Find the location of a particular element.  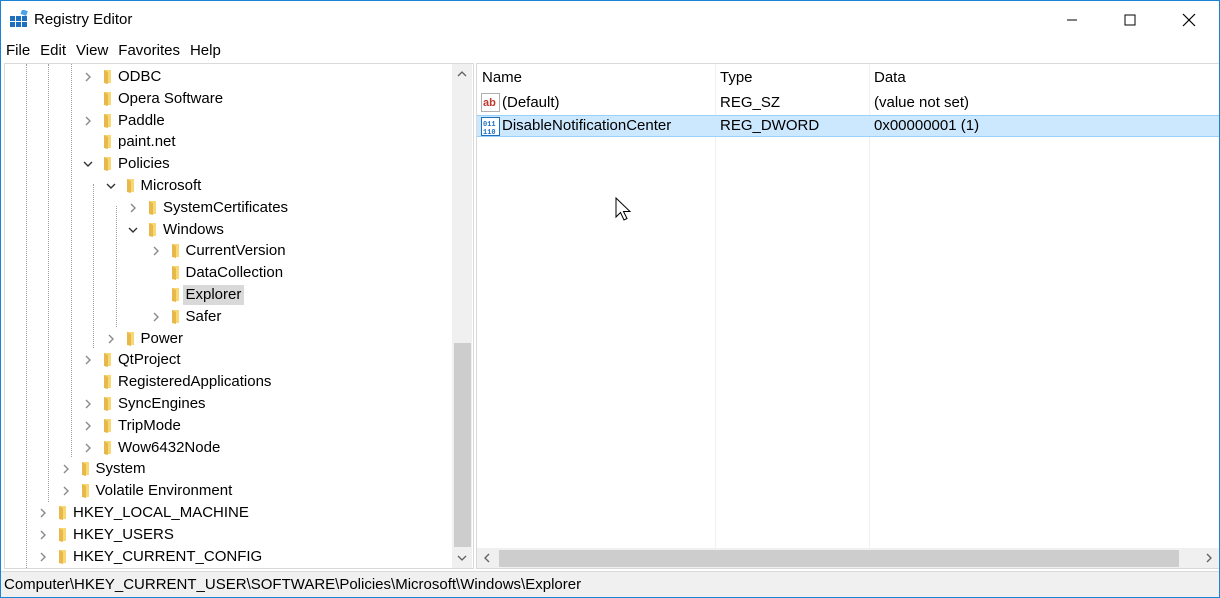

tree-node: HKEY_CURRENT_CONFIG is located at coordinates (228, 557).